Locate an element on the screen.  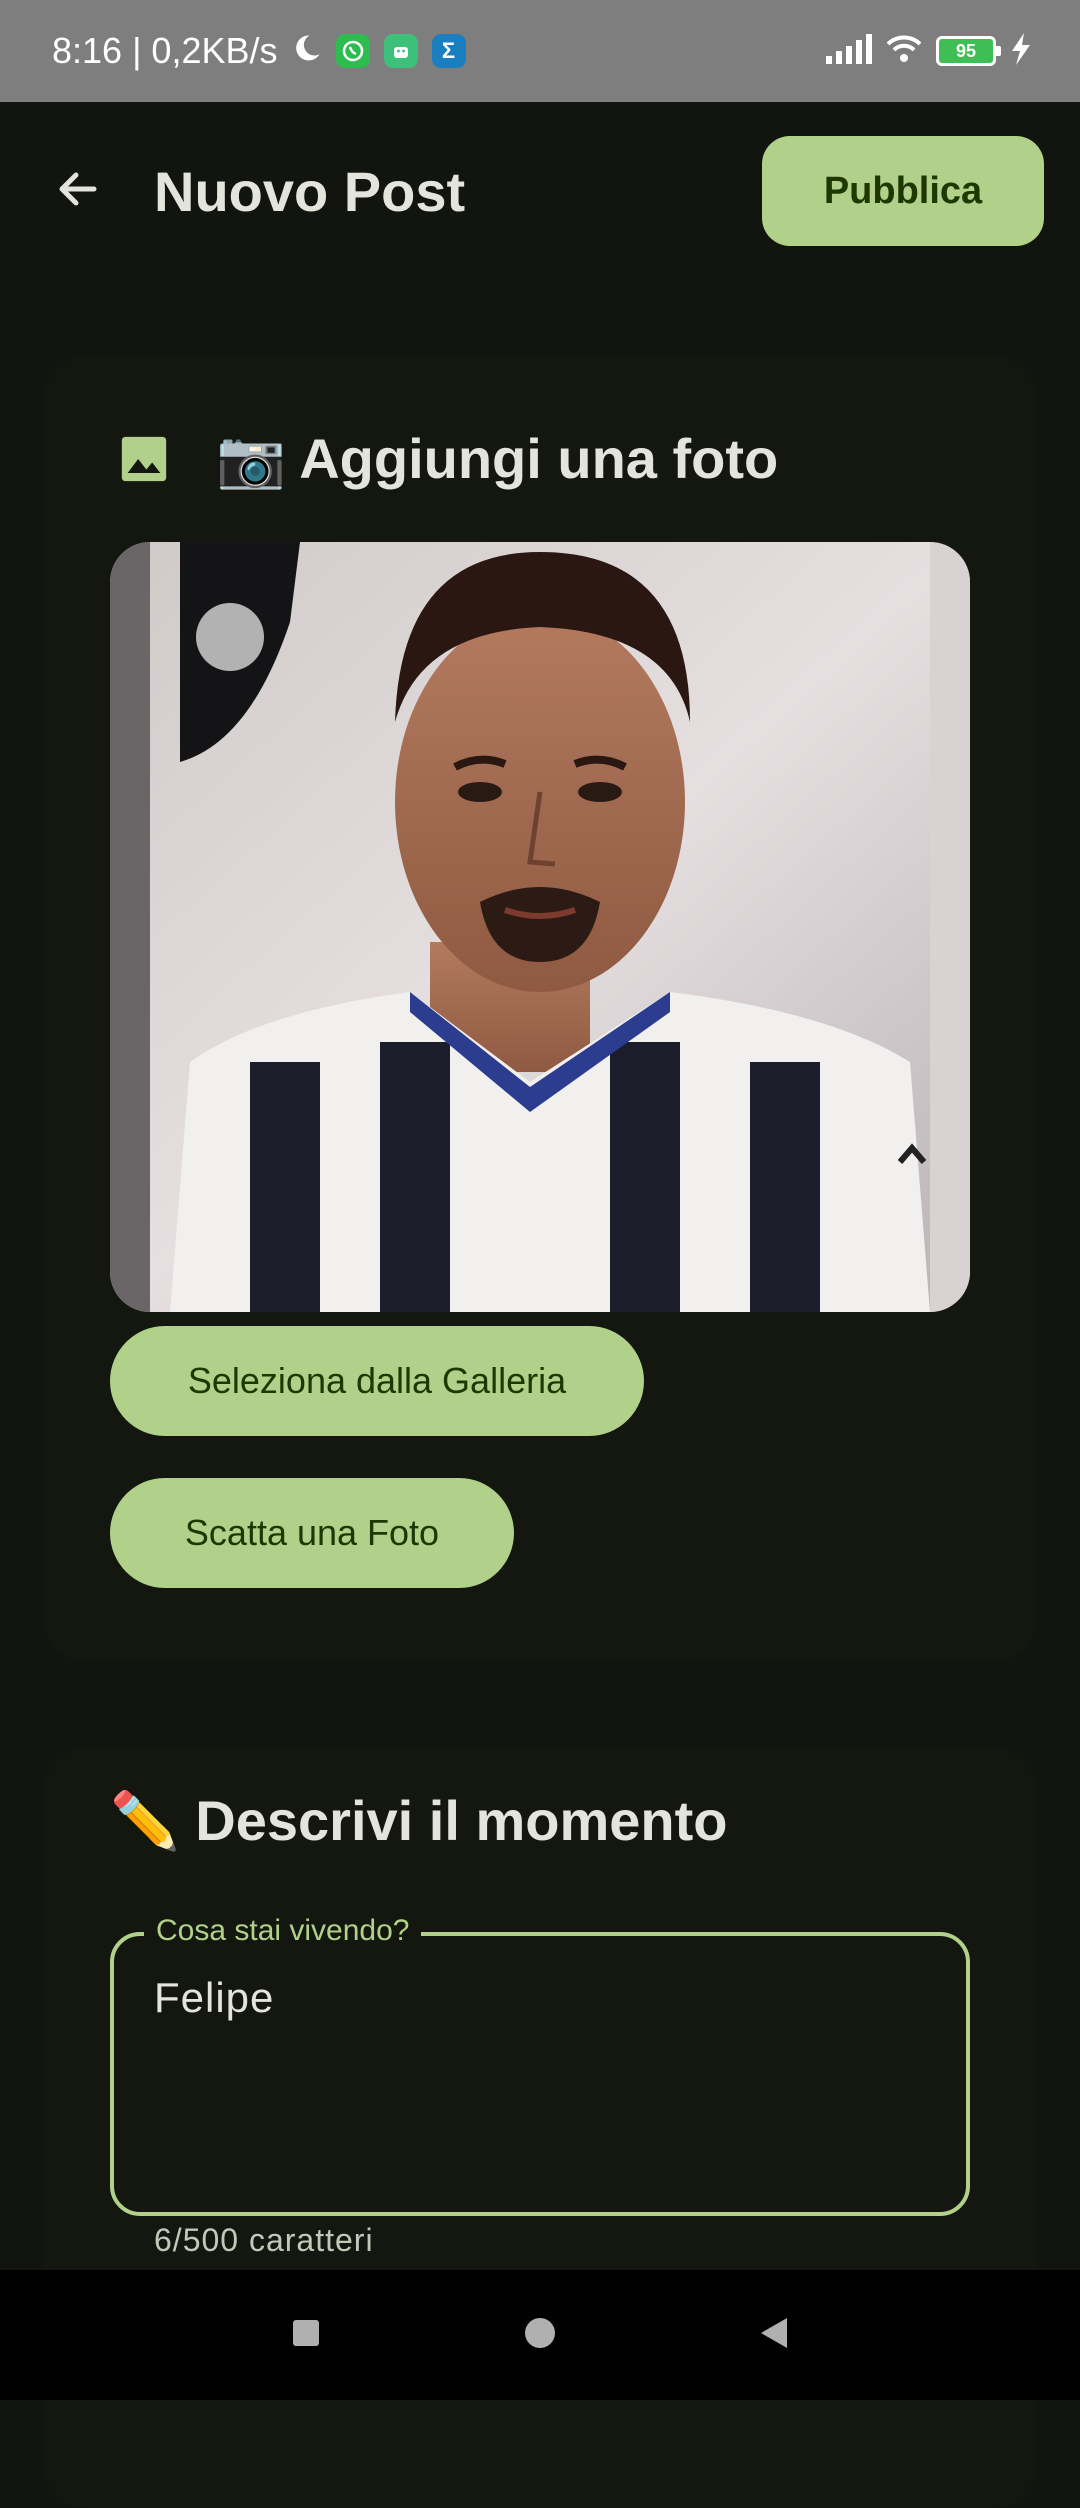
back-nav-button is located at coordinates (774, 2335).